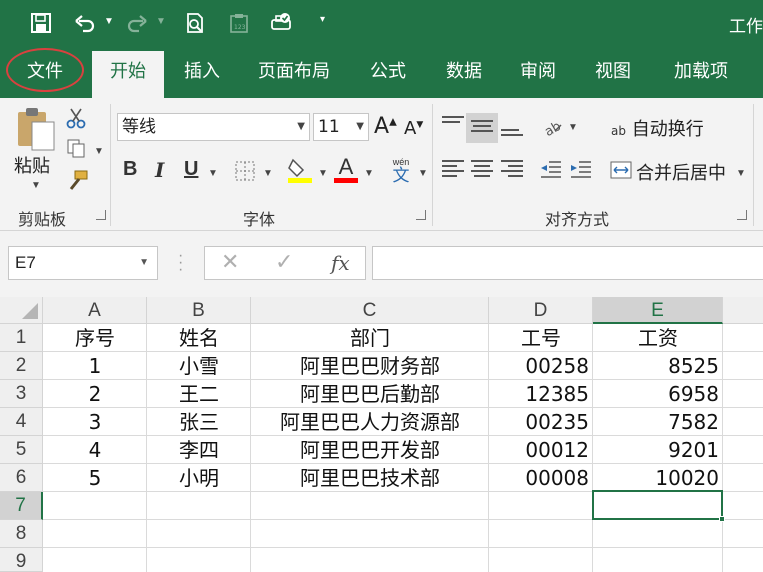 Image resolution: width=763 pixels, height=572 pixels. What do you see at coordinates (199, 338) in the screenshot?
I see `cell-b1: 姓名` at bounding box center [199, 338].